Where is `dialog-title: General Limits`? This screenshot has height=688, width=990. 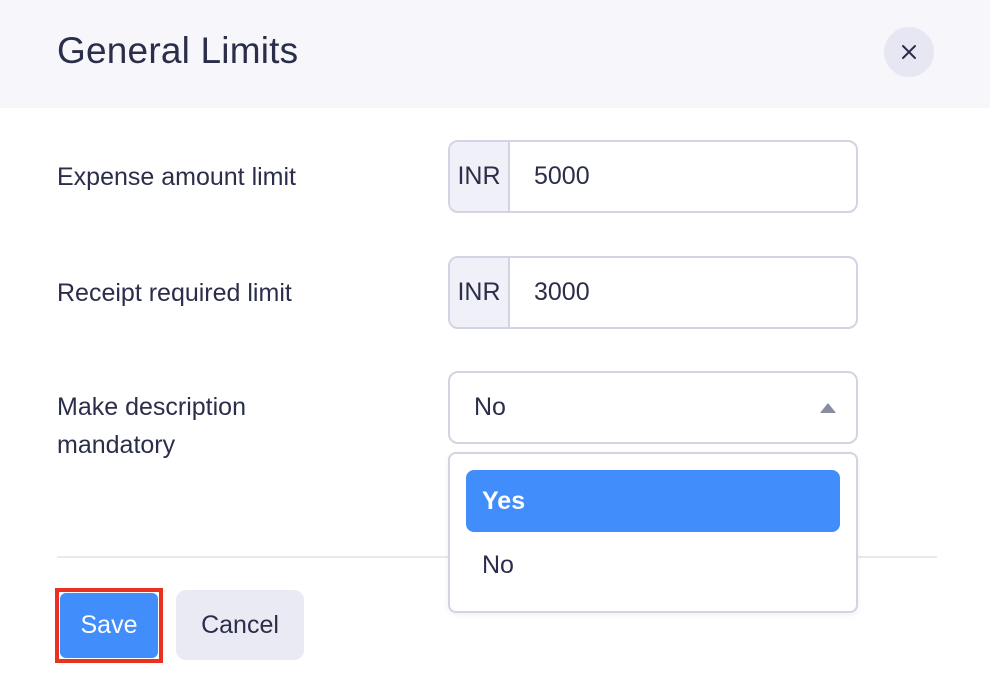
dialog-title: General Limits is located at coordinates (178, 50).